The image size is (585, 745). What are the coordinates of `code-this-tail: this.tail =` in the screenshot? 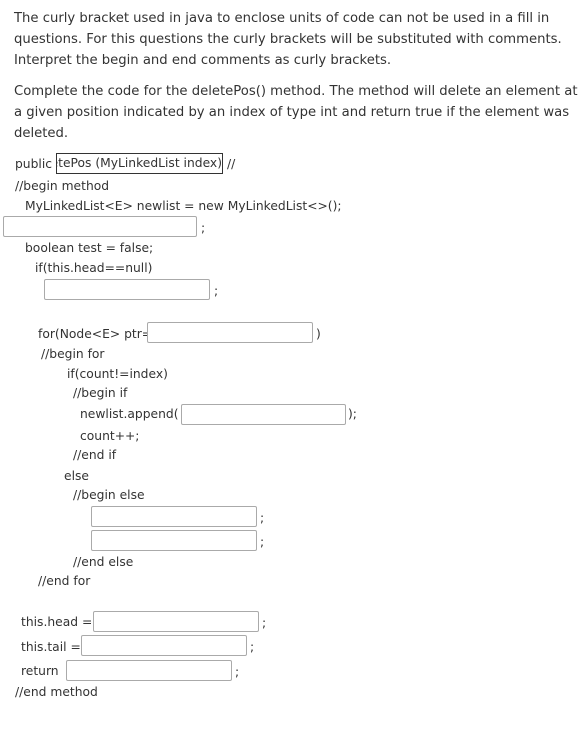 It's located at (51, 647).